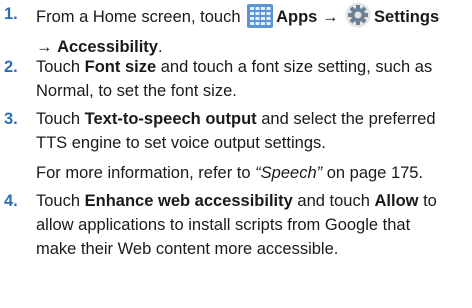 The height and width of the screenshot is (308, 472). I want to click on step-text: TTS engine to set voice output settings., so click(181, 143).